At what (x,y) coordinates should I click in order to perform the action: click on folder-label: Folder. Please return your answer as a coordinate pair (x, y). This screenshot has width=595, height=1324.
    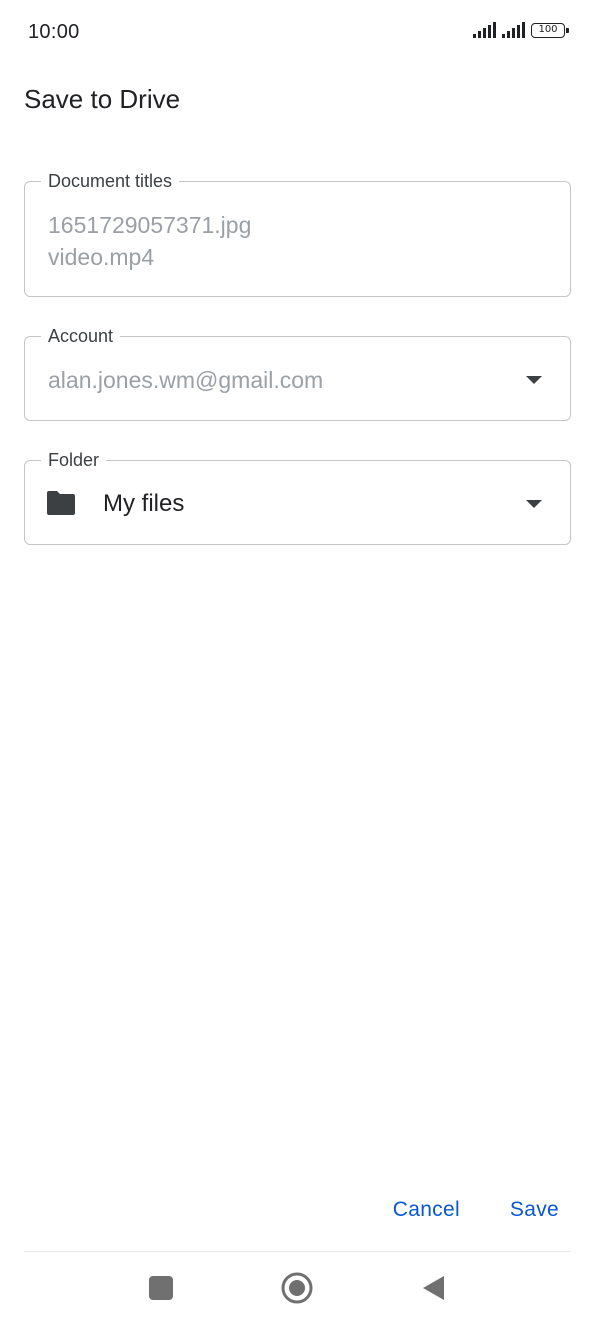
    Looking at the image, I should click on (74, 460).